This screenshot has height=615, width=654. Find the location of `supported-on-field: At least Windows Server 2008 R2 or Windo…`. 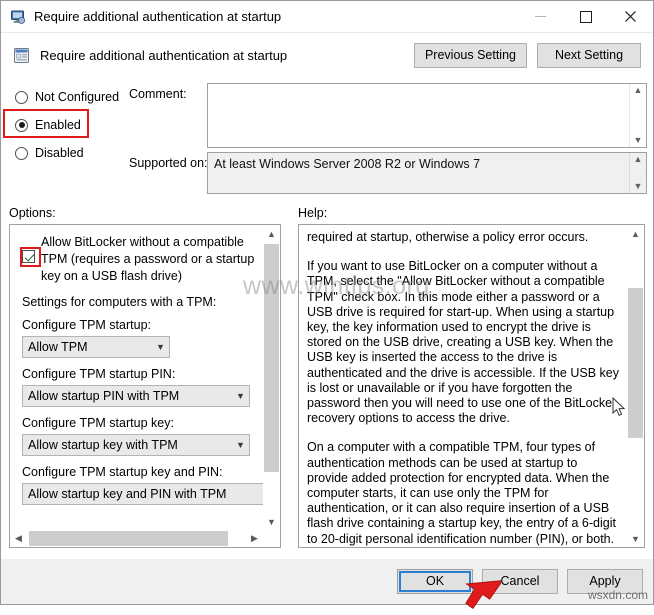

supported-on-field: At least Windows Server 2008 R2 or Windo… is located at coordinates (427, 173).